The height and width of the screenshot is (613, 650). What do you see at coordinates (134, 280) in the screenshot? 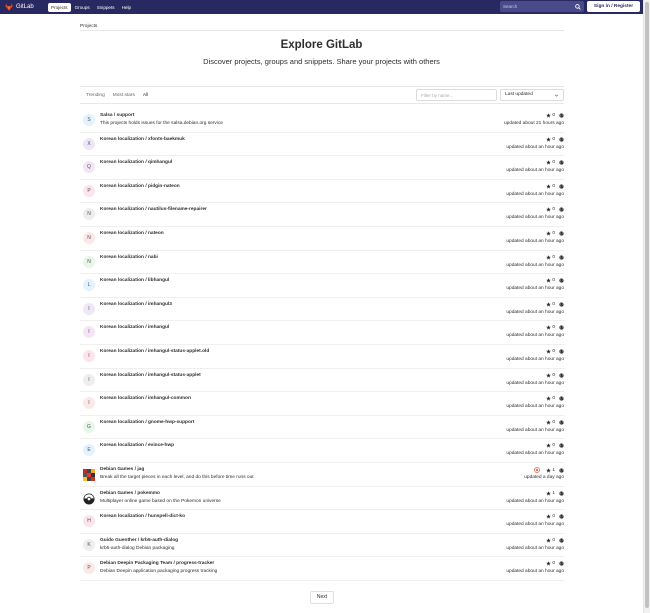
I see `project-name-link: Korean localization / libhangul` at bounding box center [134, 280].